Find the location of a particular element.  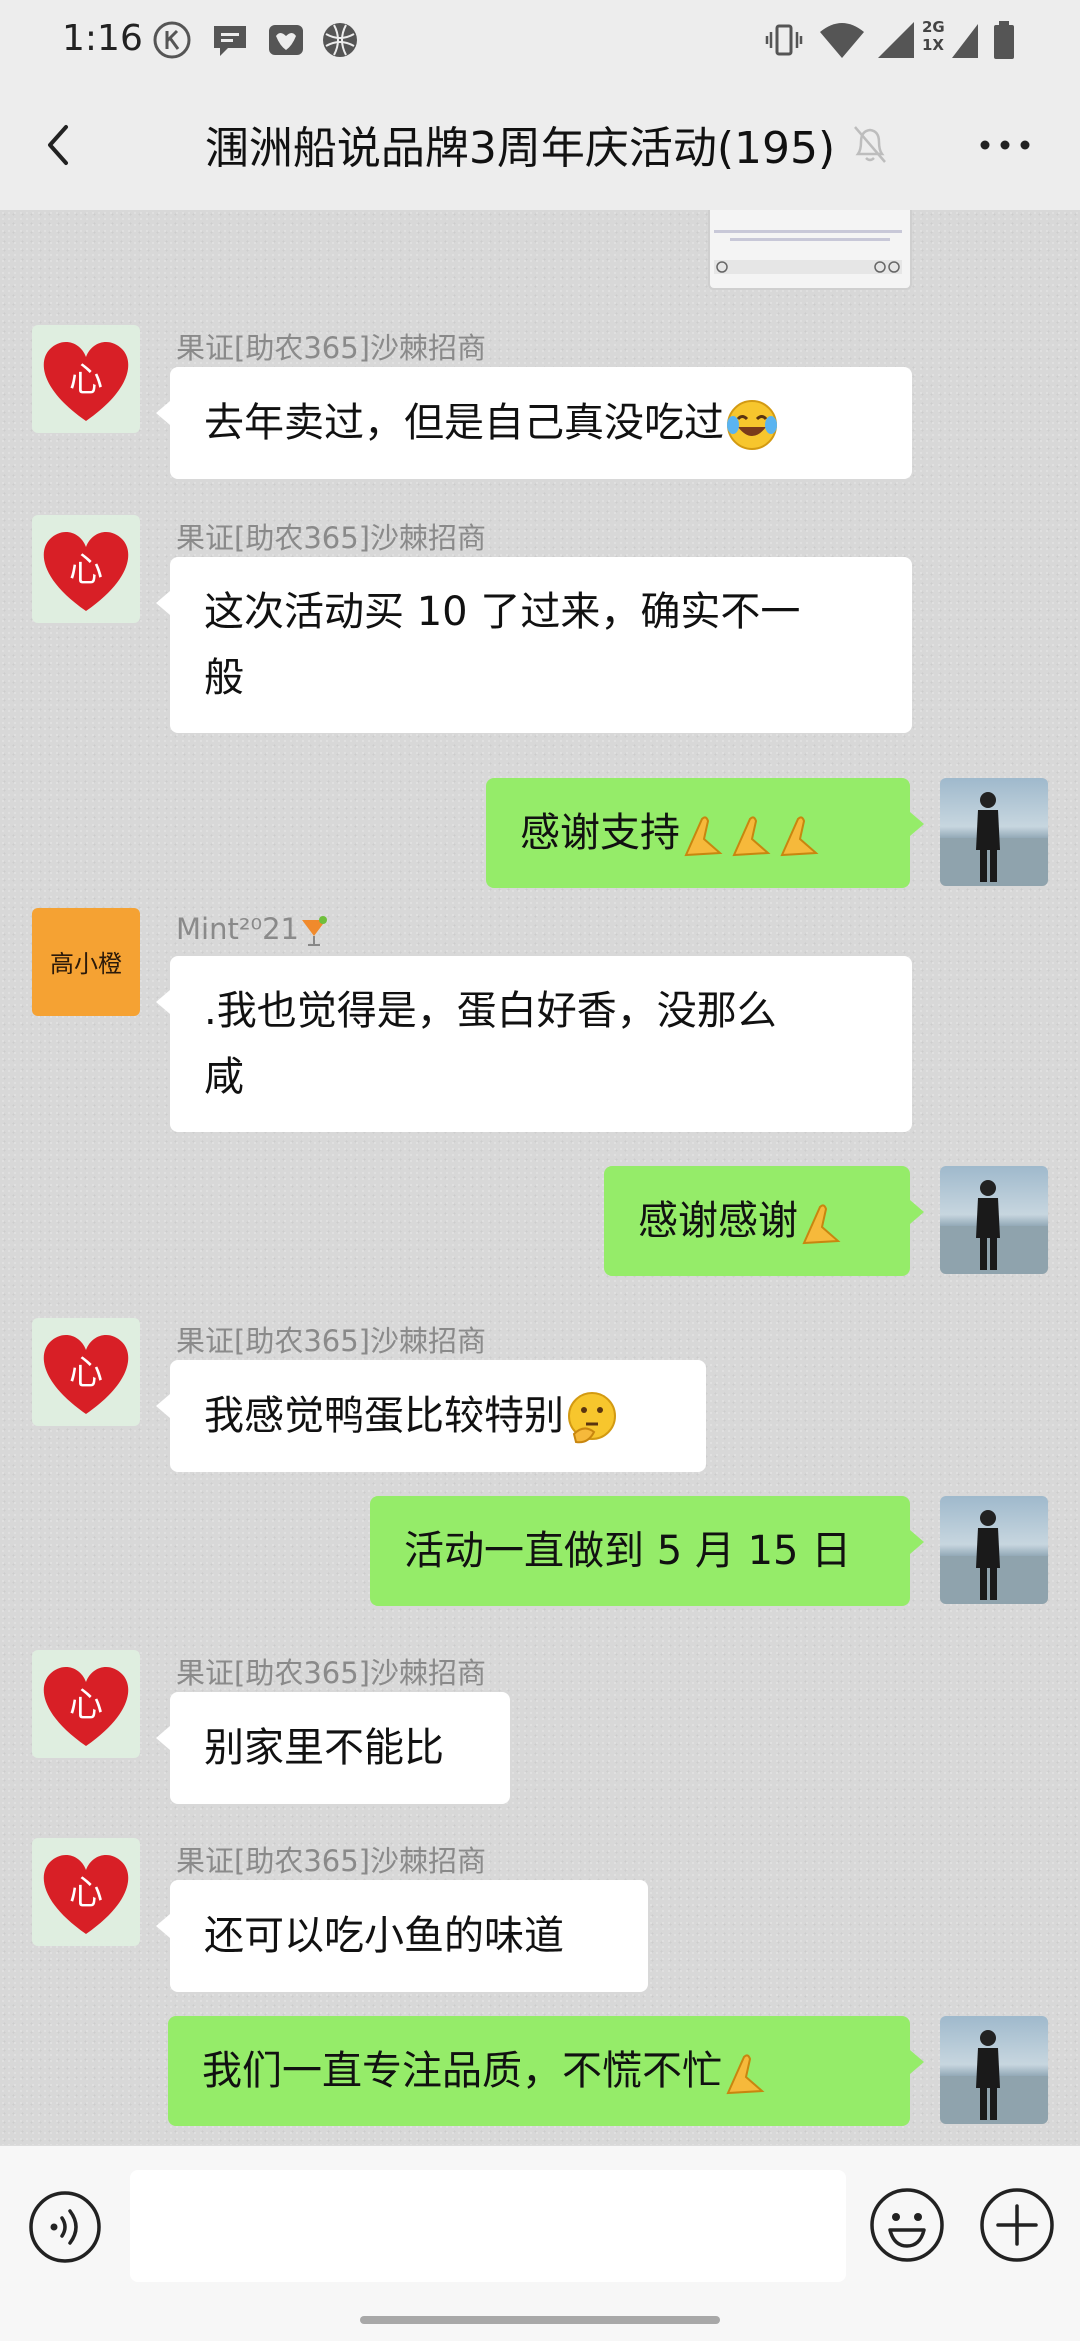

home-indicator is located at coordinates (540, 2320).